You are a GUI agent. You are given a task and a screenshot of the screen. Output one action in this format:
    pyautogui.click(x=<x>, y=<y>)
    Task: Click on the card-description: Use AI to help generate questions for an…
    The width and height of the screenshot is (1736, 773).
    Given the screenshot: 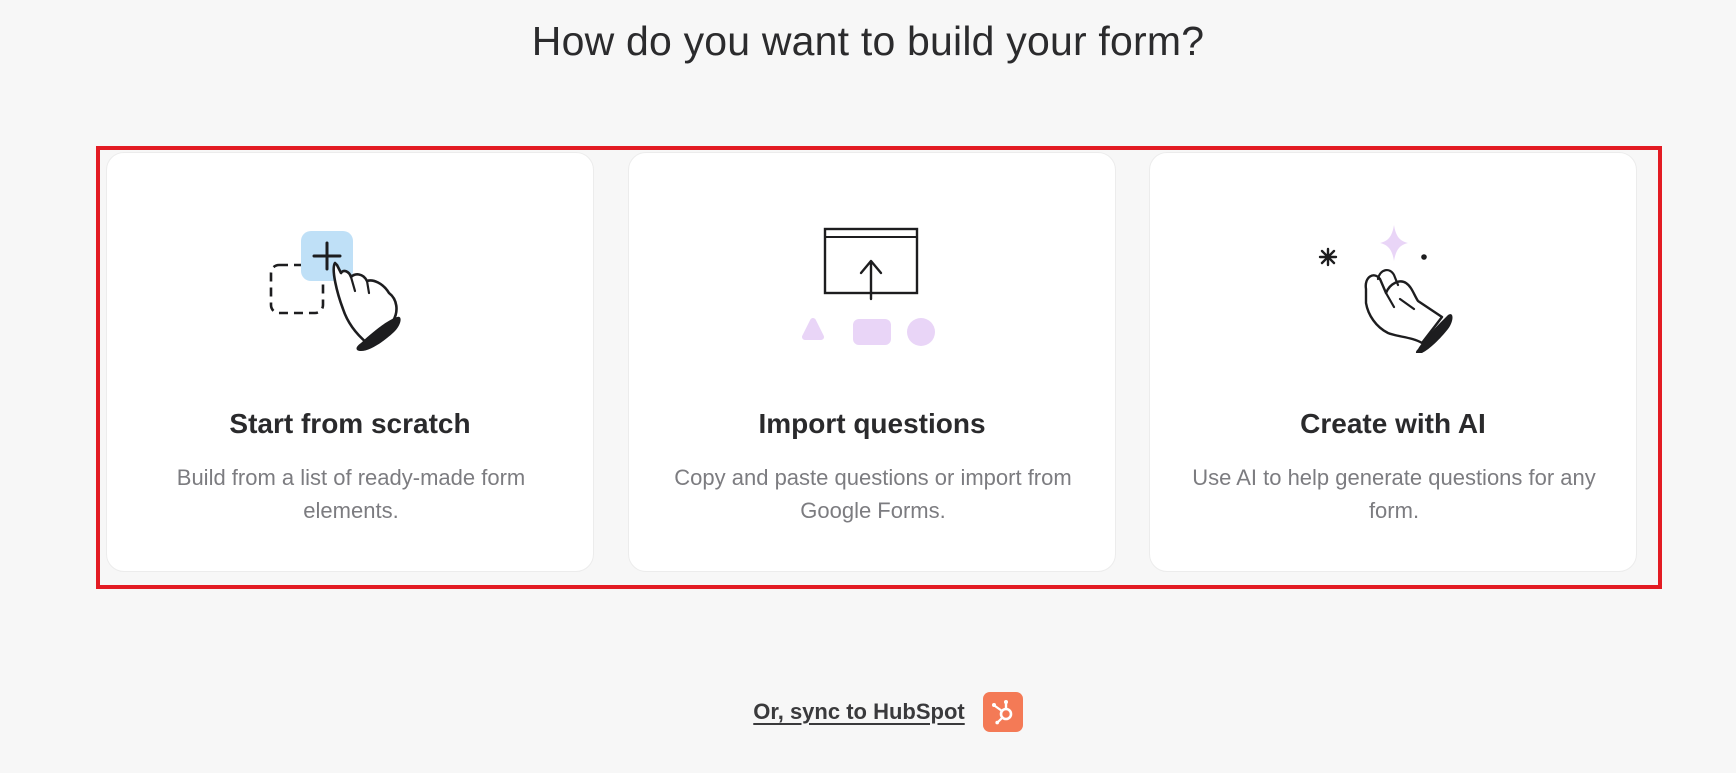 What is the action you would take?
    pyautogui.click(x=1394, y=494)
    